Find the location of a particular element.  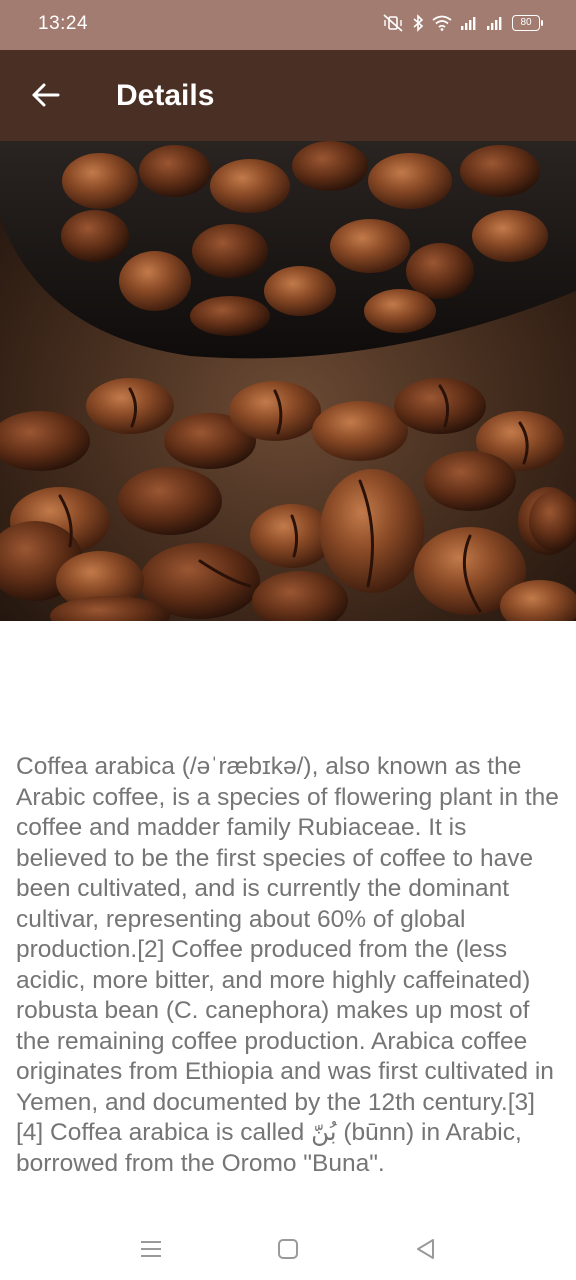

system-nav-bar is located at coordinates (288, 1250).